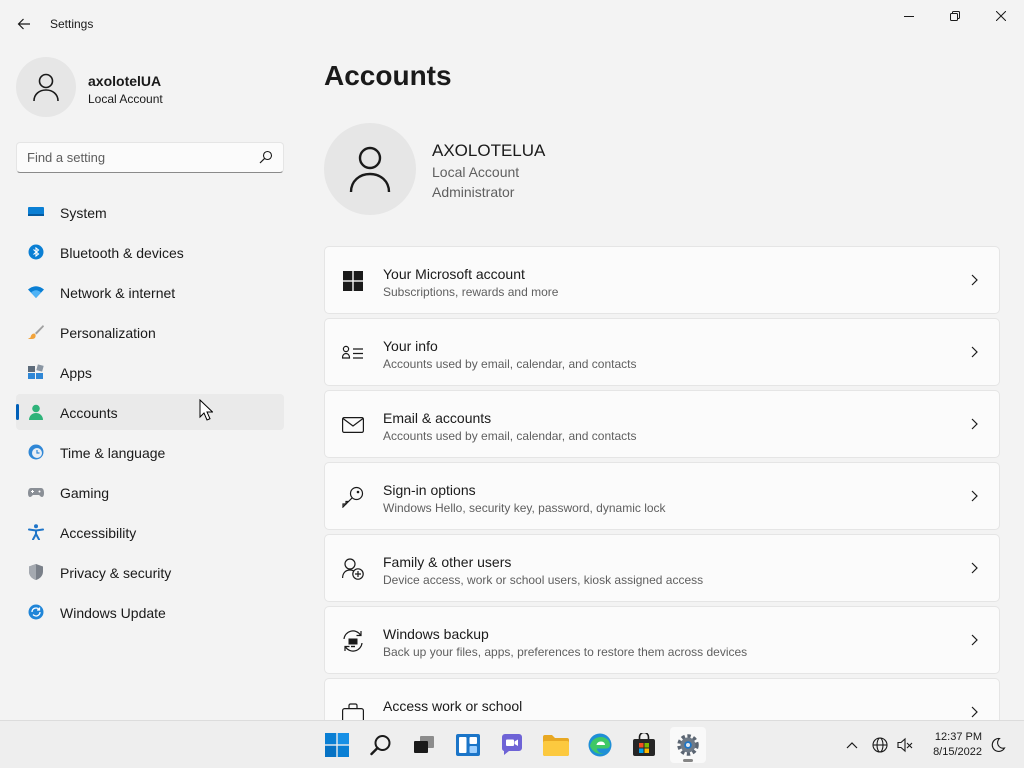 The height and width of the screenshot is (768, 1024). Describe the element at coordinates (436, 634) in the screenshot. I see `card-title: Windows backup` at that location.